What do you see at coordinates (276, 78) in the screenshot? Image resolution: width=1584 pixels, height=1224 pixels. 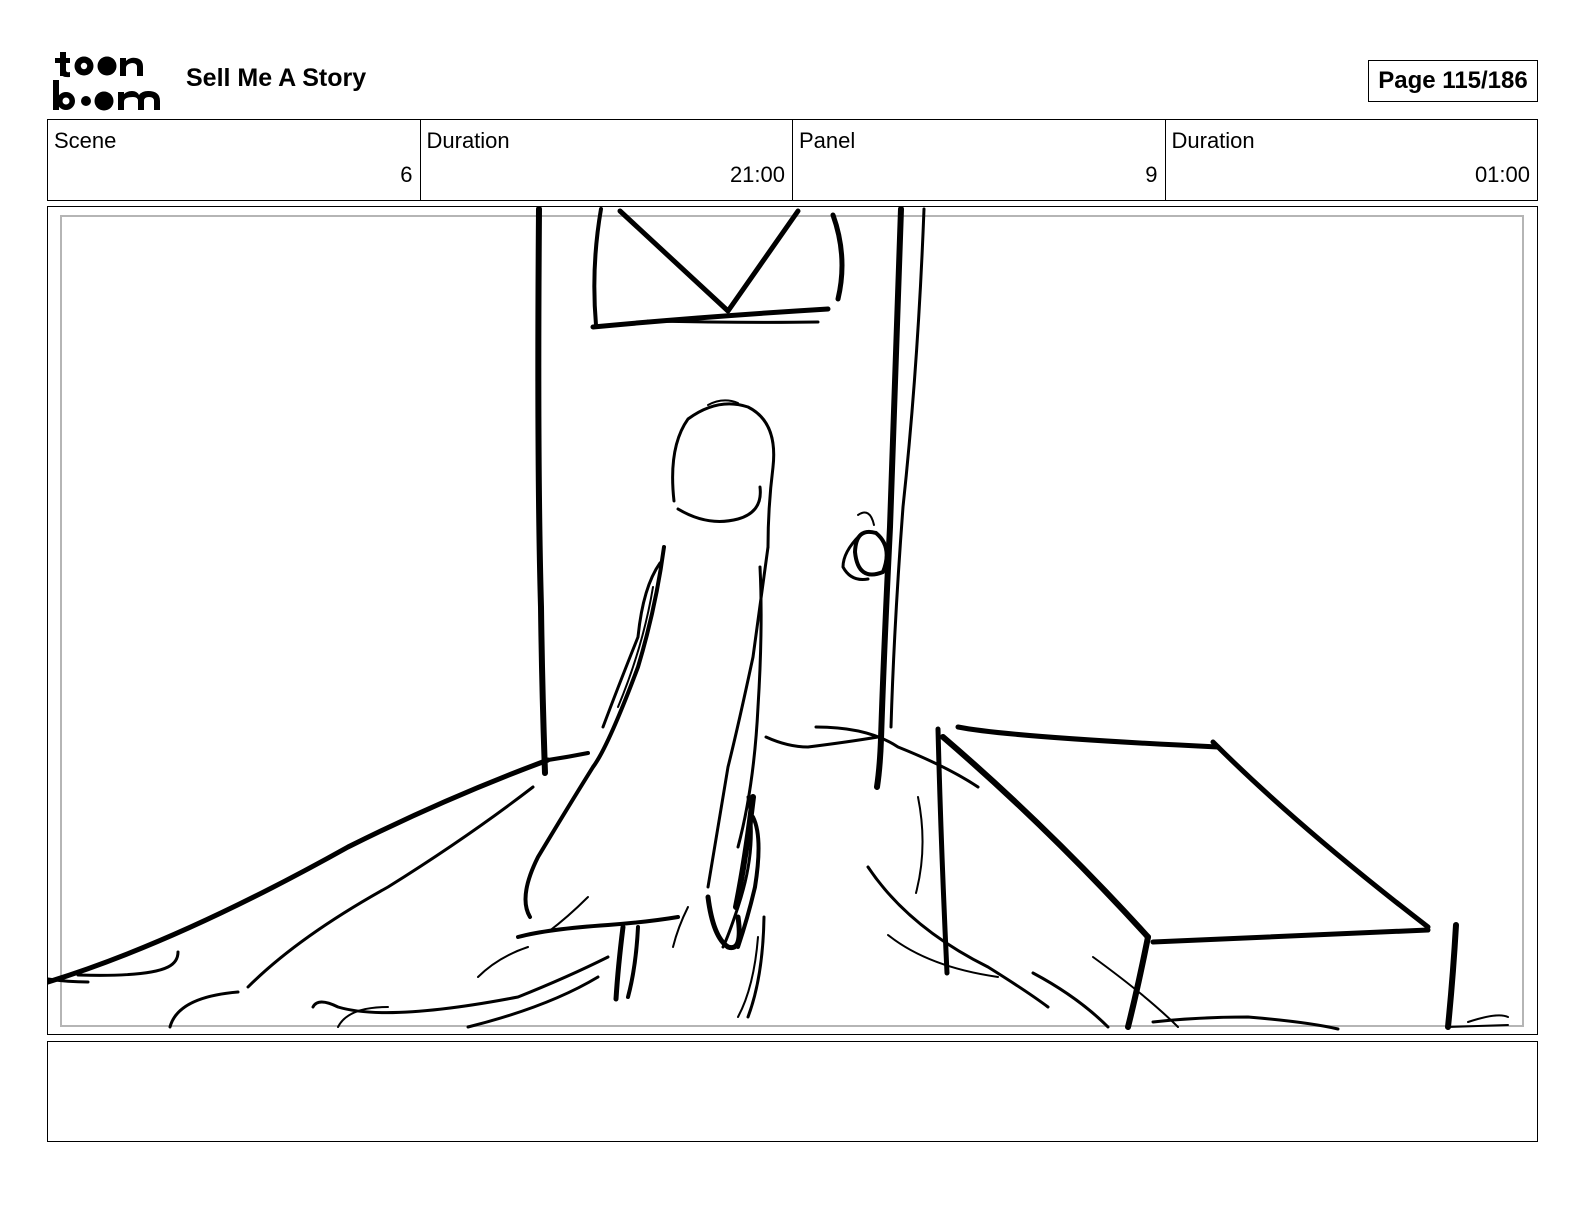 I see `project-title: Sell Me A Story` at bounding box center [276, 78].